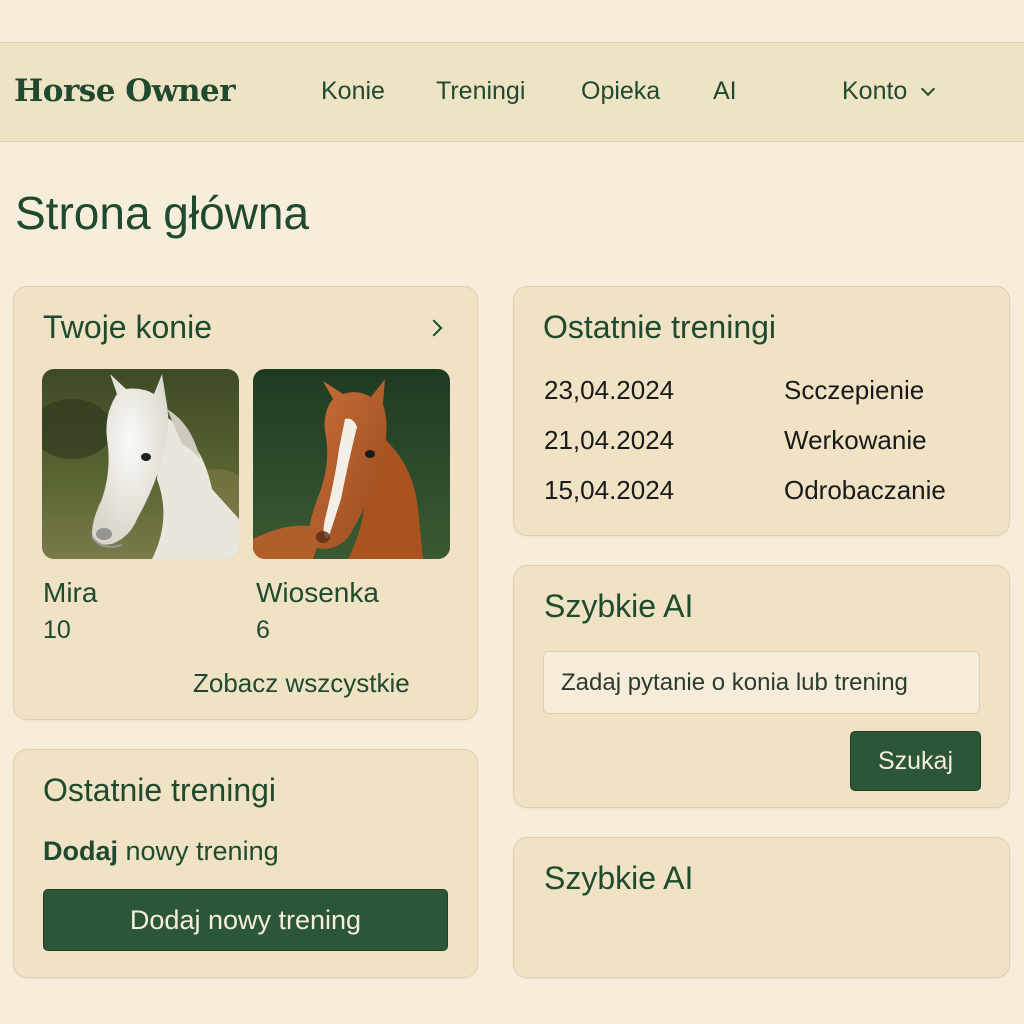 This screenshot has width=1024, height=1024. I want to click on add-training-card-title: Ostatnie treningi, so click(160, 790).